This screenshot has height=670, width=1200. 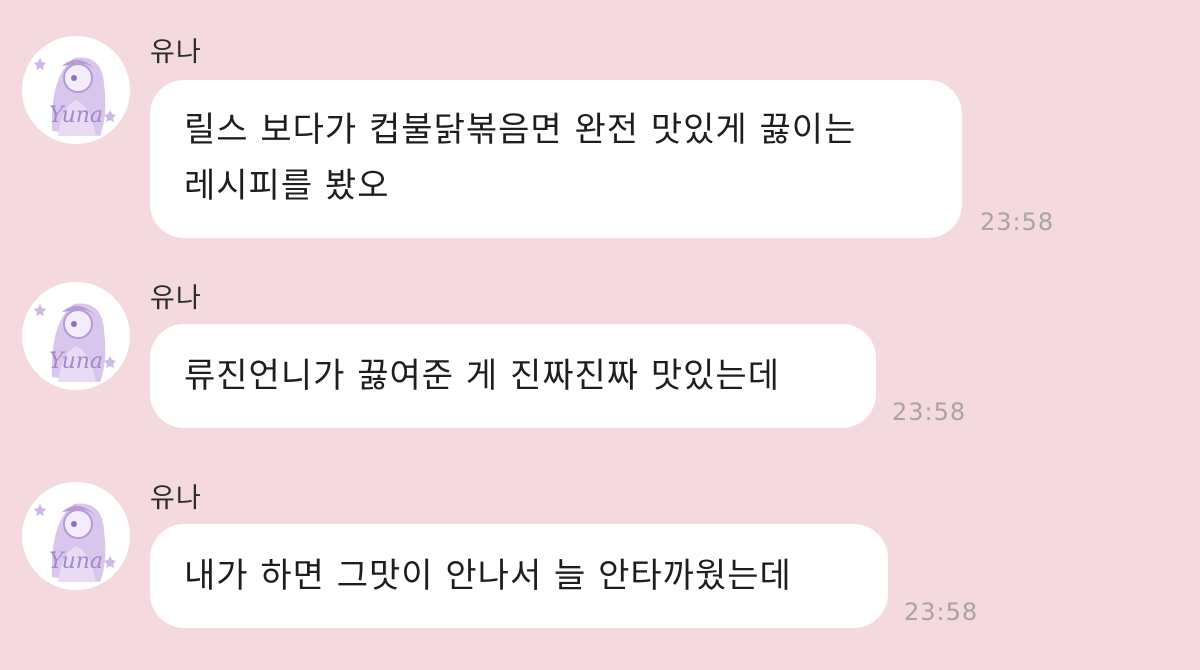 I want to click on message-text-line: 릴스 보다가 컵불닭볶음면 완전 맛있게 끓이는, so click(x=520, y=130).